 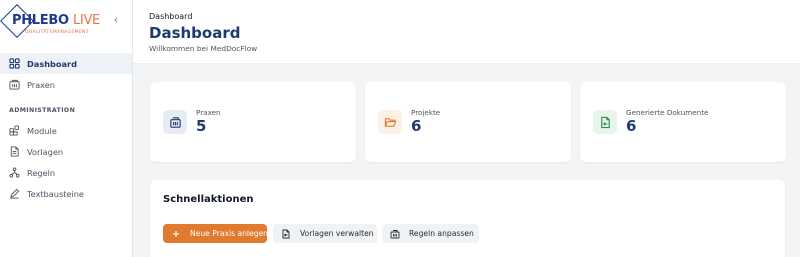 I want to click on collapse-sidebar-icon: ‹, so click(x=116, y=20).